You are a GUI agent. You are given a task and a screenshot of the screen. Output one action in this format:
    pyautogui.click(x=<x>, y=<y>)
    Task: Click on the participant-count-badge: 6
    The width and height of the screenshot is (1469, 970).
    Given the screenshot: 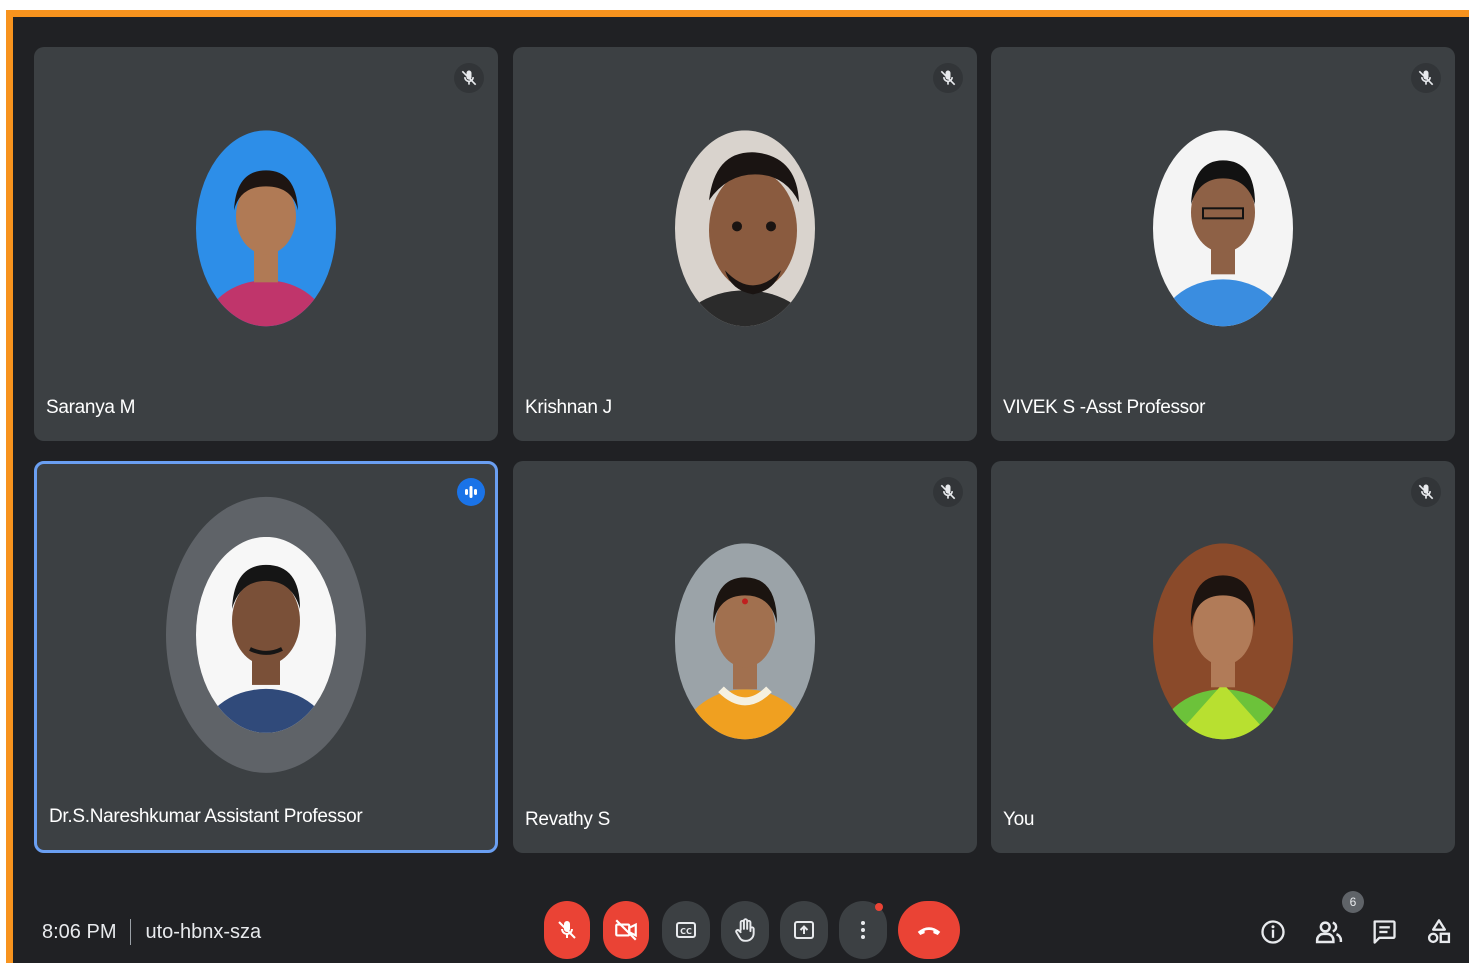 What is the action you would take?
    pyautogui.click(x=1353, y=902)
    